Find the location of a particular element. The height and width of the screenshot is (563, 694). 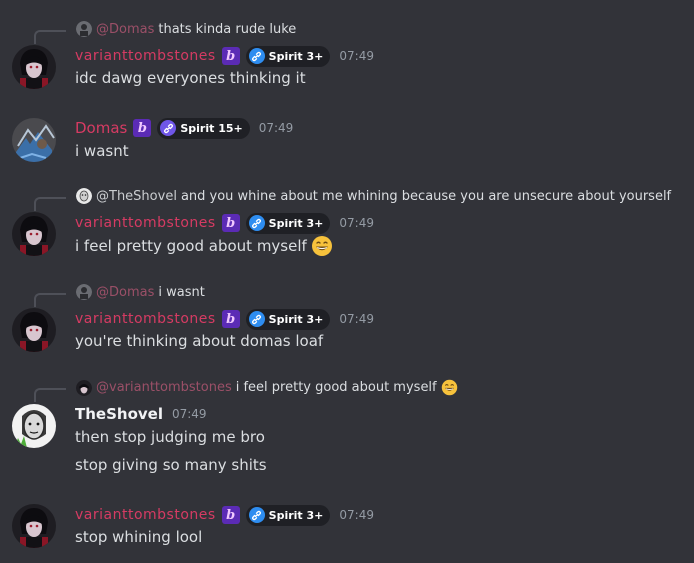

message-text: i wasnt is located at coordinates (102, 151).